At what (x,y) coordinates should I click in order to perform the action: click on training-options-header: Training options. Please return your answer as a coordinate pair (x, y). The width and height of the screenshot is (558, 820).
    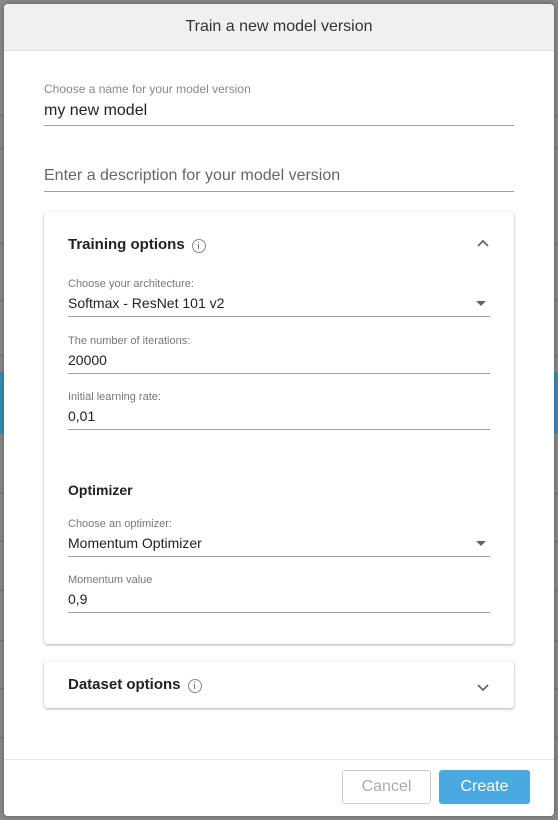
    Looking at the image, I should click on (137, 244).